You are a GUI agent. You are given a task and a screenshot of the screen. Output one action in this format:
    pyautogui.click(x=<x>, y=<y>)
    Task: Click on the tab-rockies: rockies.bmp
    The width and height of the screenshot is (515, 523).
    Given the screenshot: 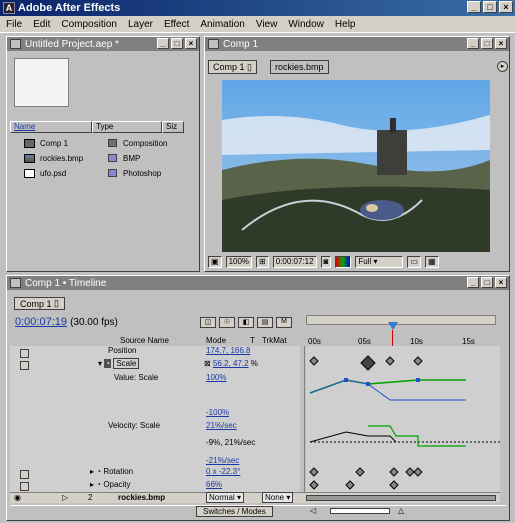 What is the action you would take?
    pyautogui.click(x=299, y=67)
    